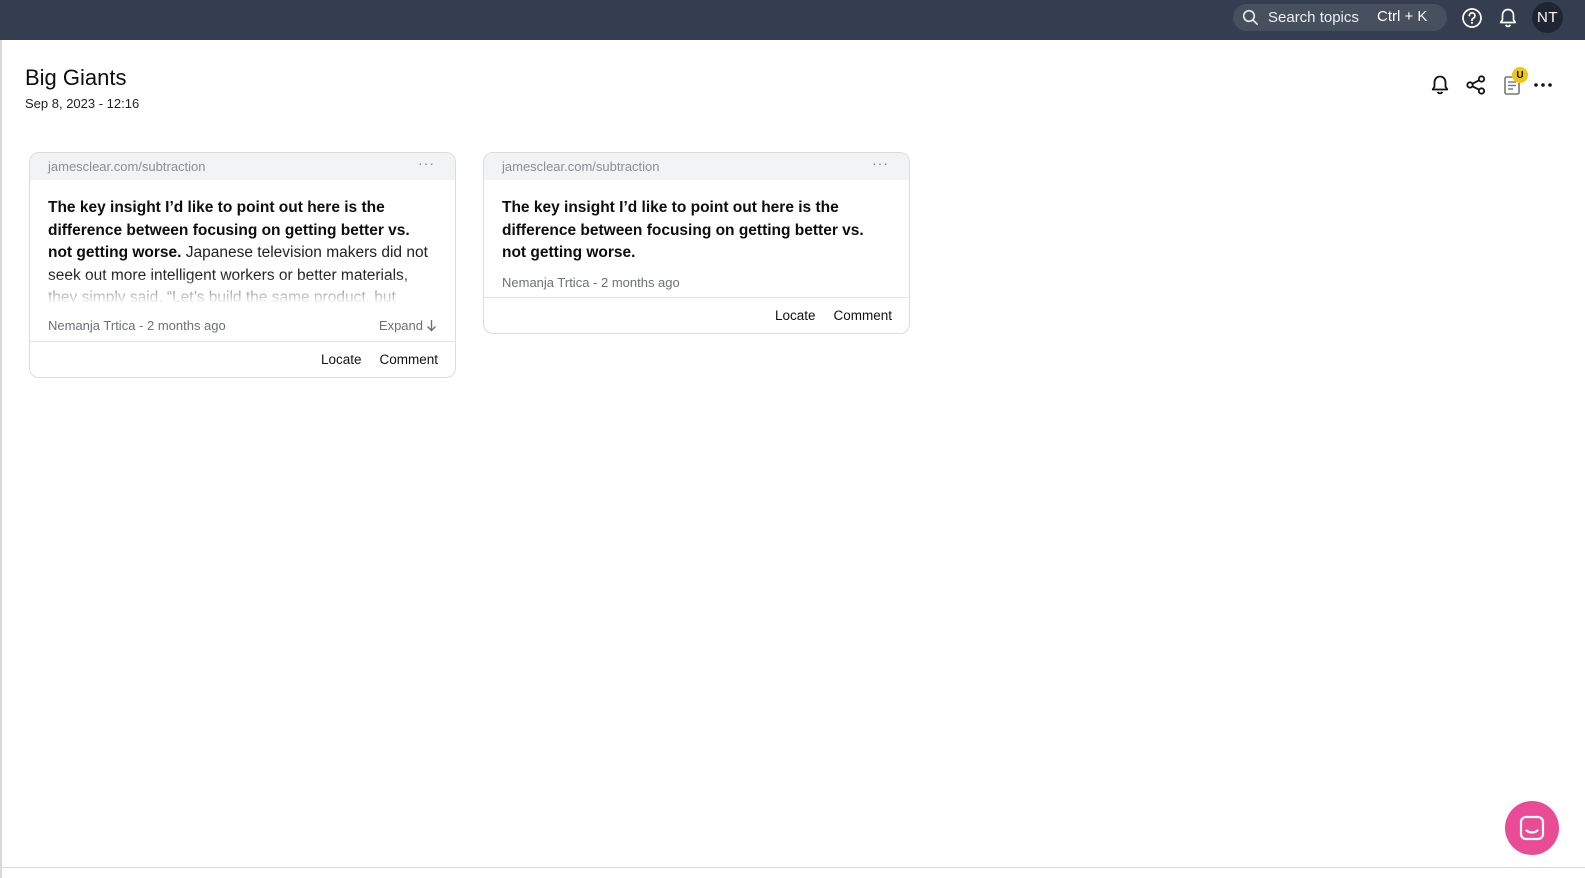 The width and height of the screenshot is (1585, 878). I want to click on search-placeholder: Search topics, so click(1313, 17).